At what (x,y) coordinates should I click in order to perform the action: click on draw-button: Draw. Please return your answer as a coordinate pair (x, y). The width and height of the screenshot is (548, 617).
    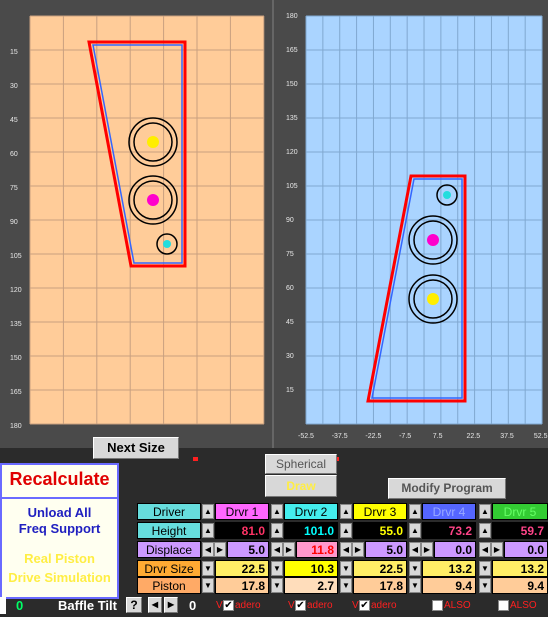
    Looking at the image, I should click on (301, 486).